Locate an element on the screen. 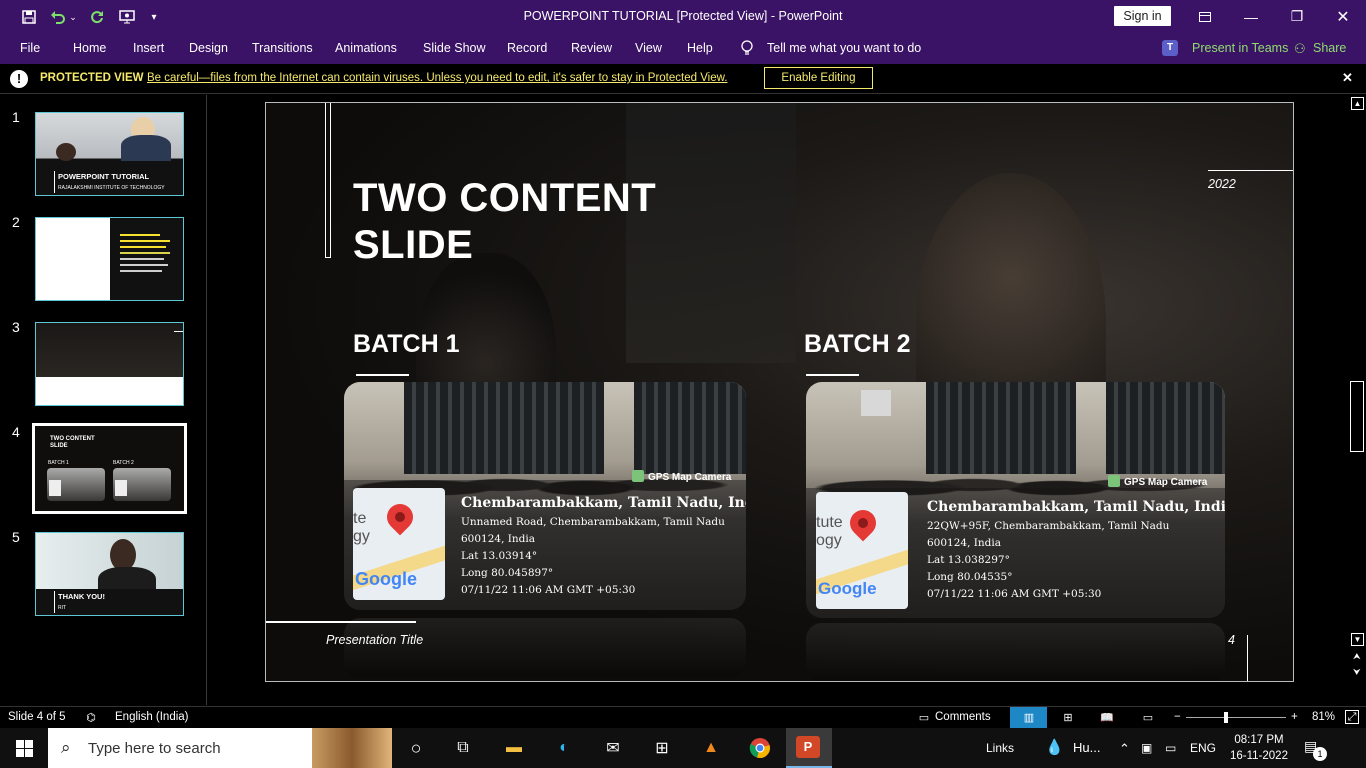 The image size is (1366, 768). scroll-up-icon: ▲ is located at coordinates (1357, 103).